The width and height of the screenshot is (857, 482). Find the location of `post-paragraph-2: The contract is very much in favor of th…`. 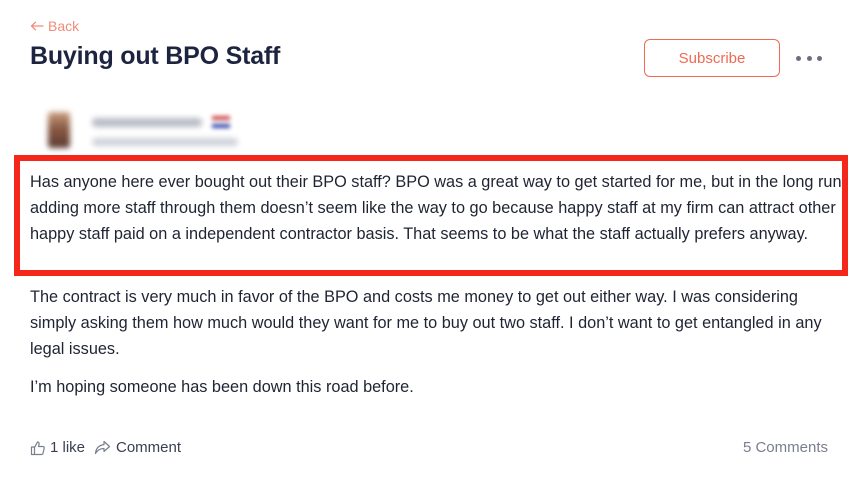

post-paragraph-2: The contract is very much in favor of th… is located at coordinates (426, 323).